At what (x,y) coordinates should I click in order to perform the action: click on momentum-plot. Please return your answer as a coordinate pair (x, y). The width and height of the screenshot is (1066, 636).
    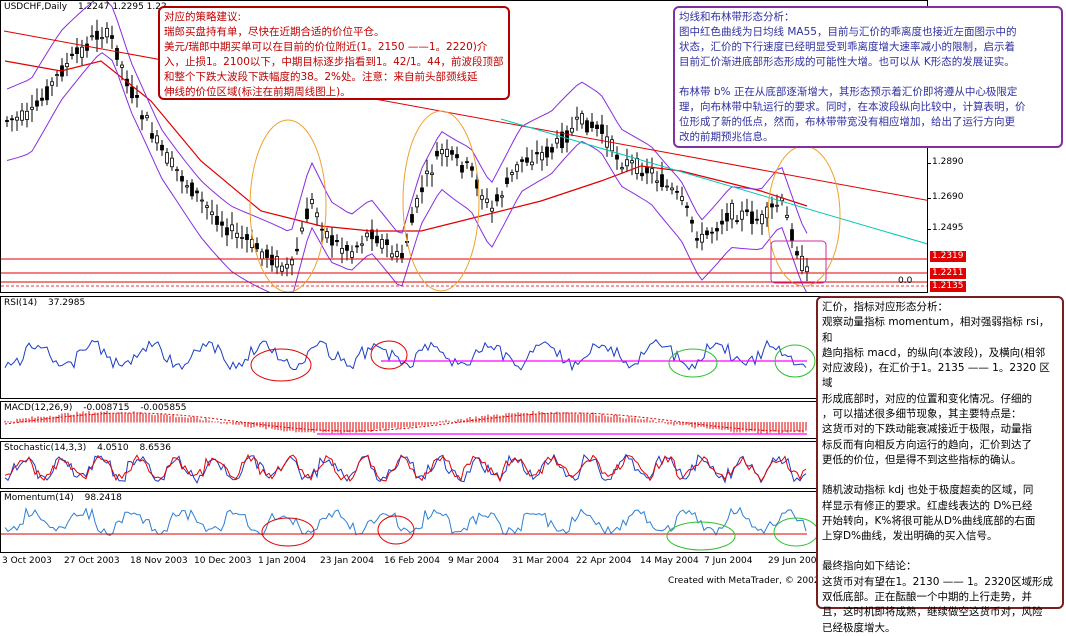
    Looking at the image, I should click on (410, 528).